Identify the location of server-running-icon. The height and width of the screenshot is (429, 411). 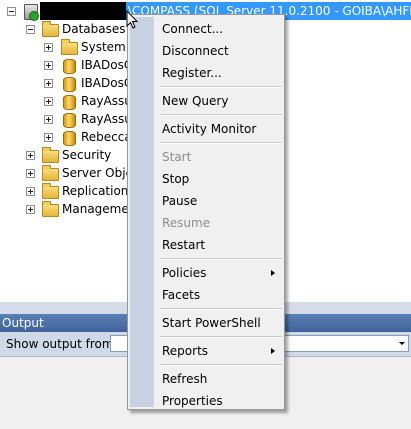
(31, 12).